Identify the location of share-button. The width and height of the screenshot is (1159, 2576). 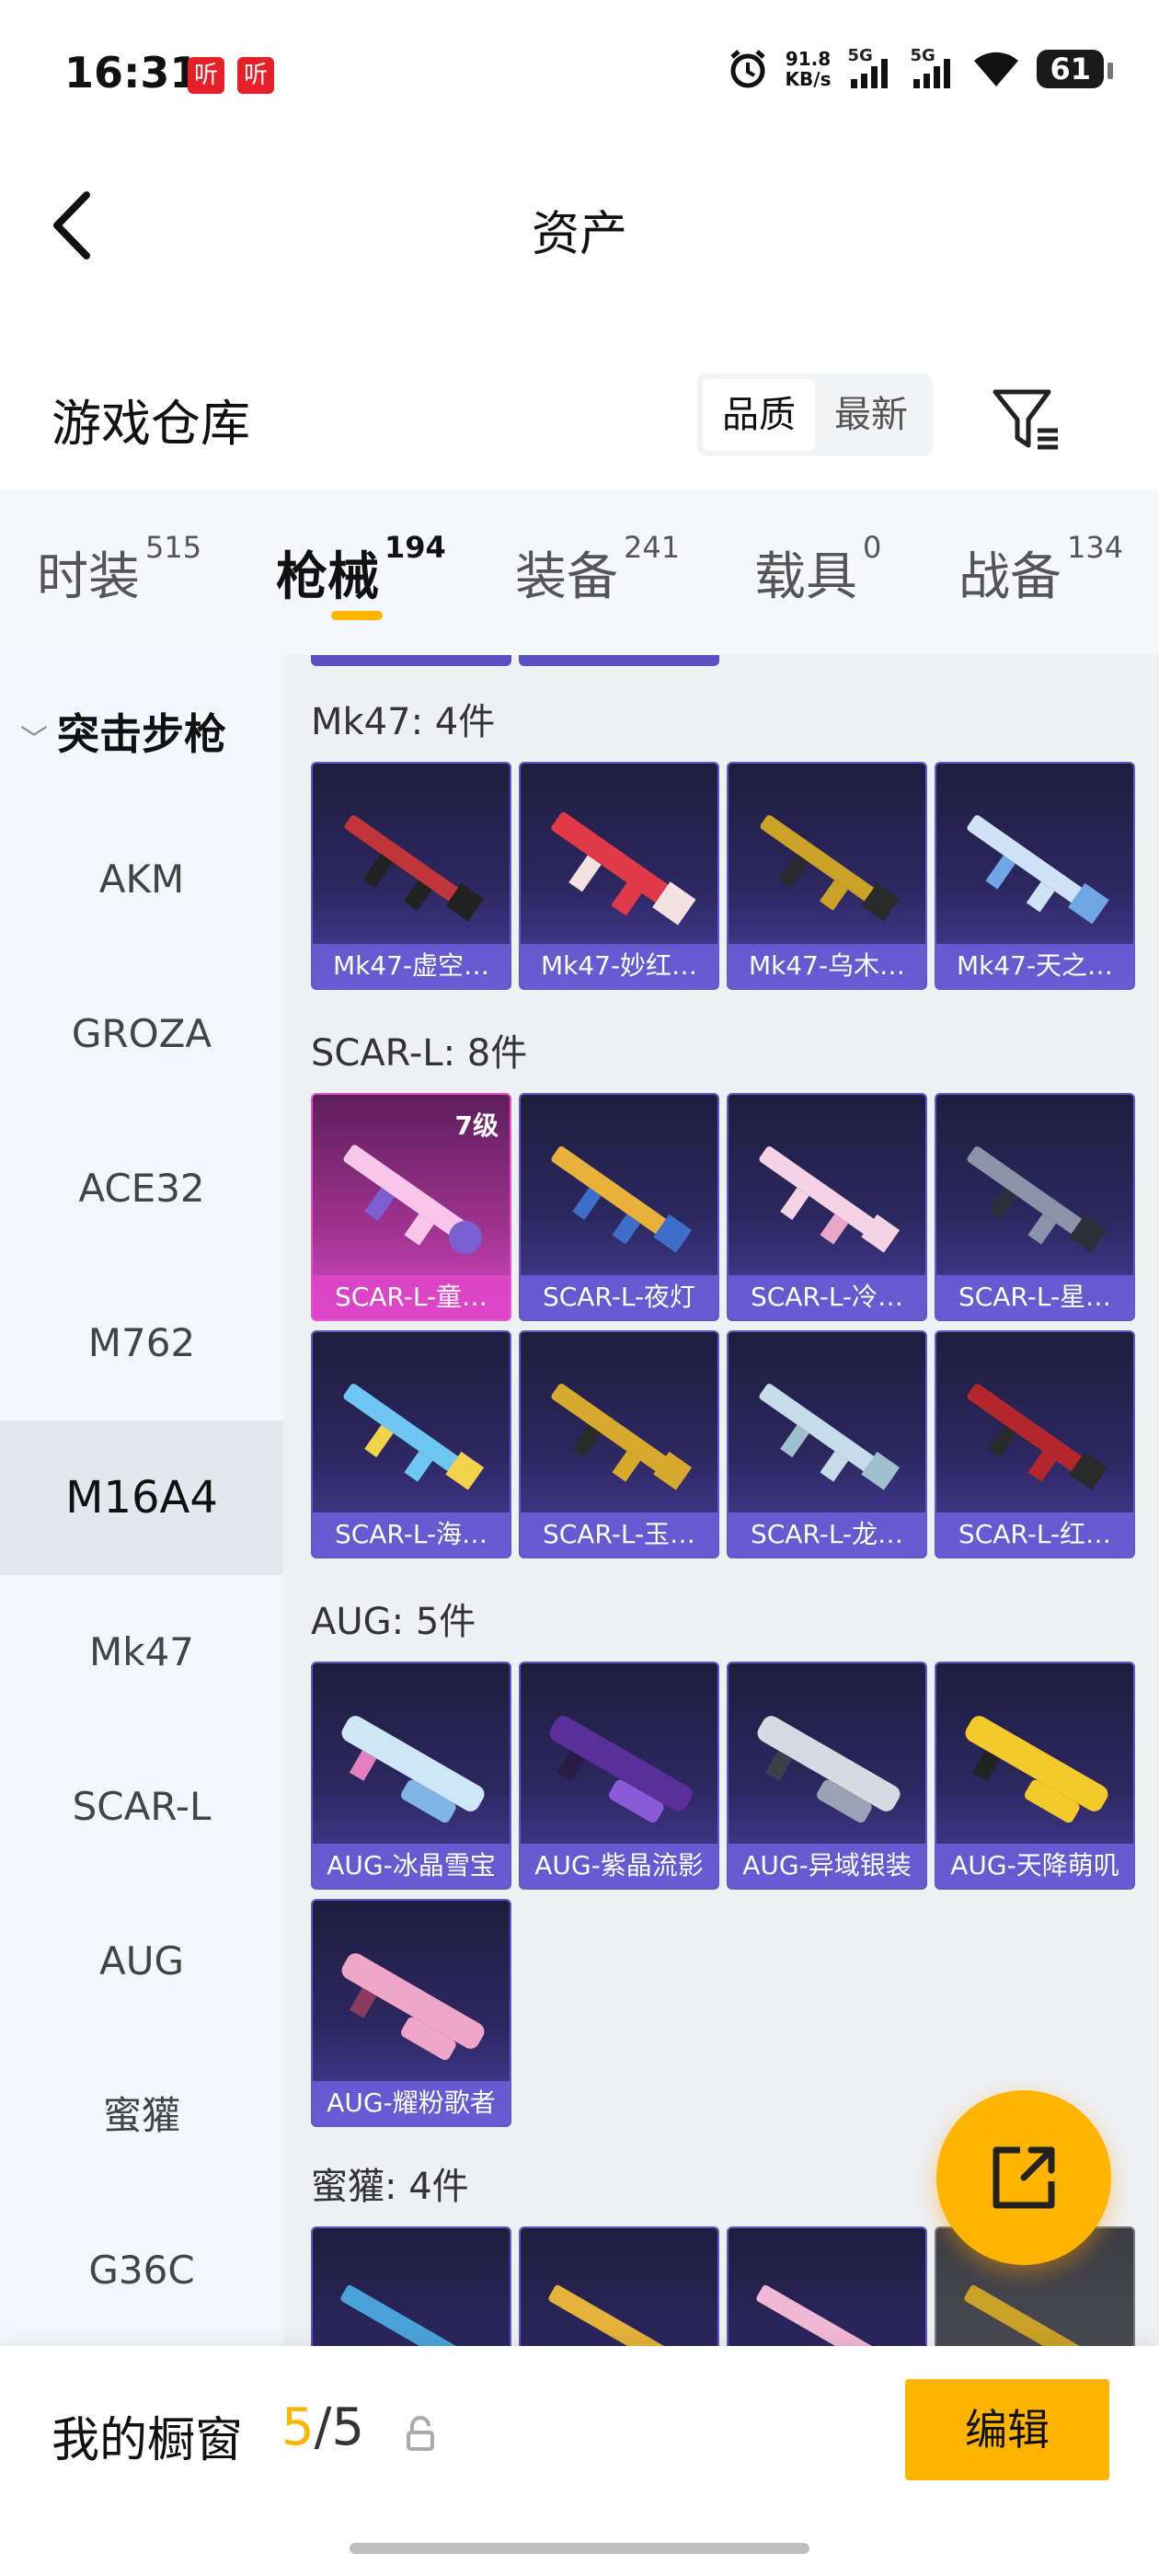
(1023, 2177).